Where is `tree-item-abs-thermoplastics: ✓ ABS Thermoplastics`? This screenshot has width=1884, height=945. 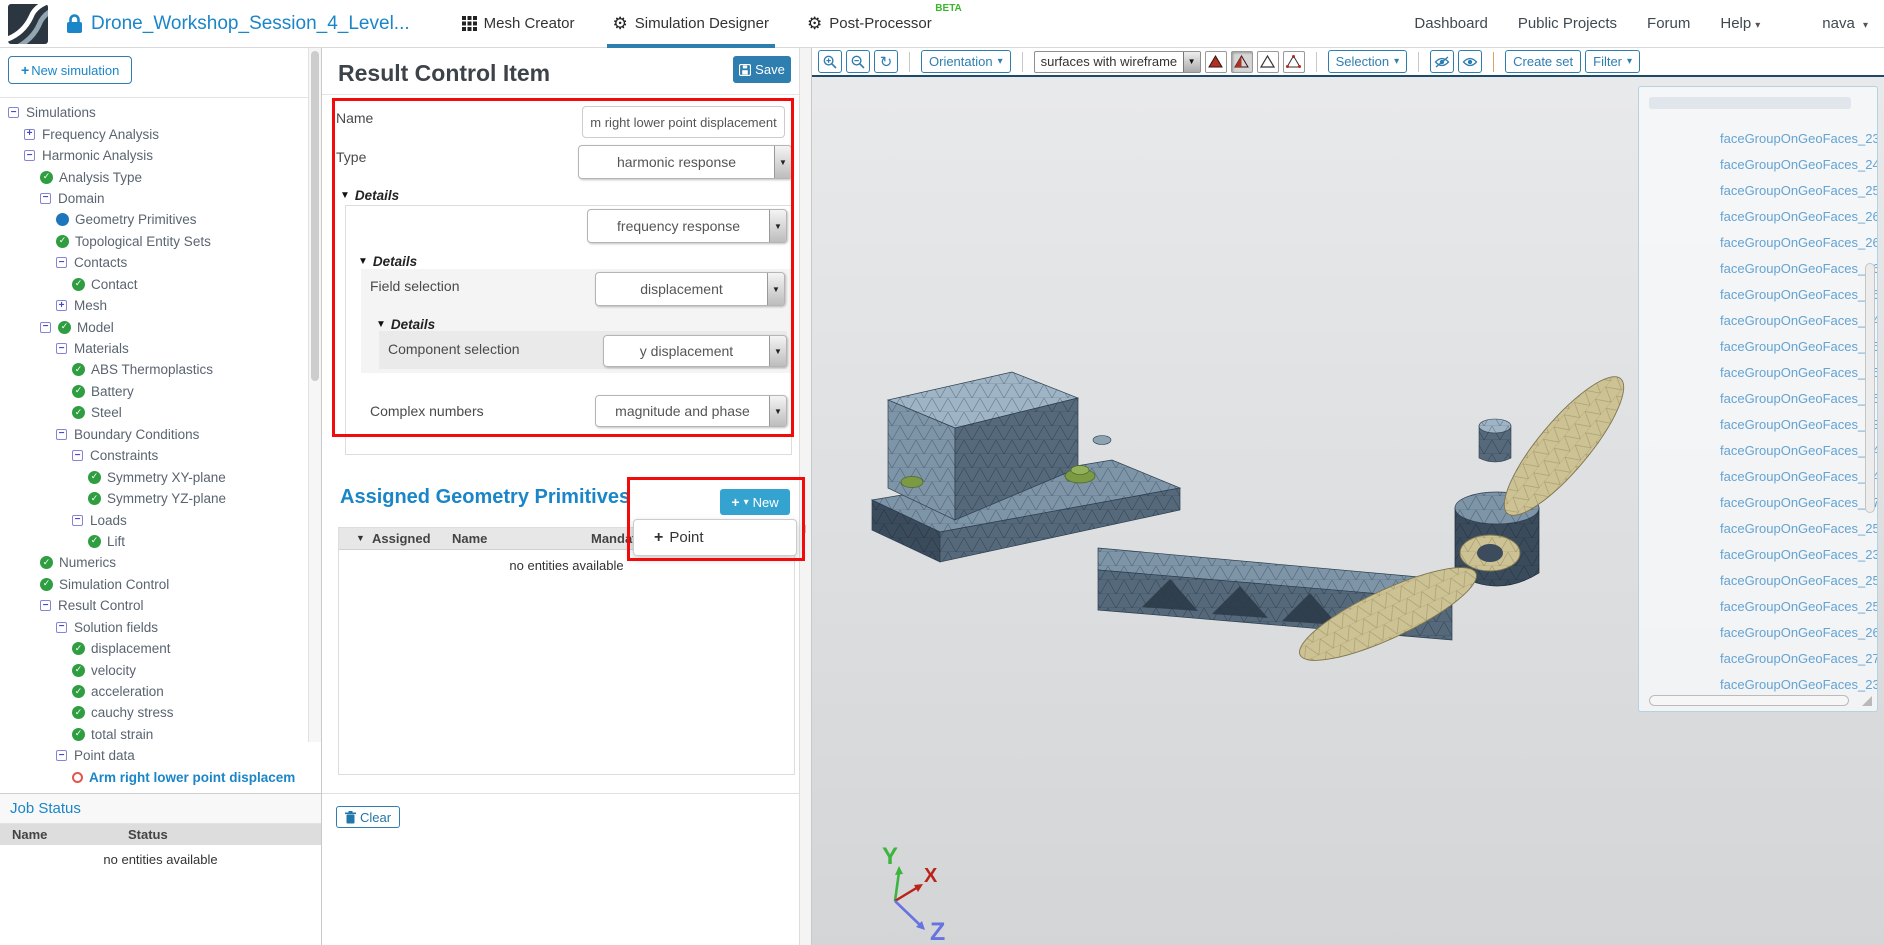 tree-item-abs-thermoplastics: ✓ ABS Thermoplastics is located at coordinates (153, 369).